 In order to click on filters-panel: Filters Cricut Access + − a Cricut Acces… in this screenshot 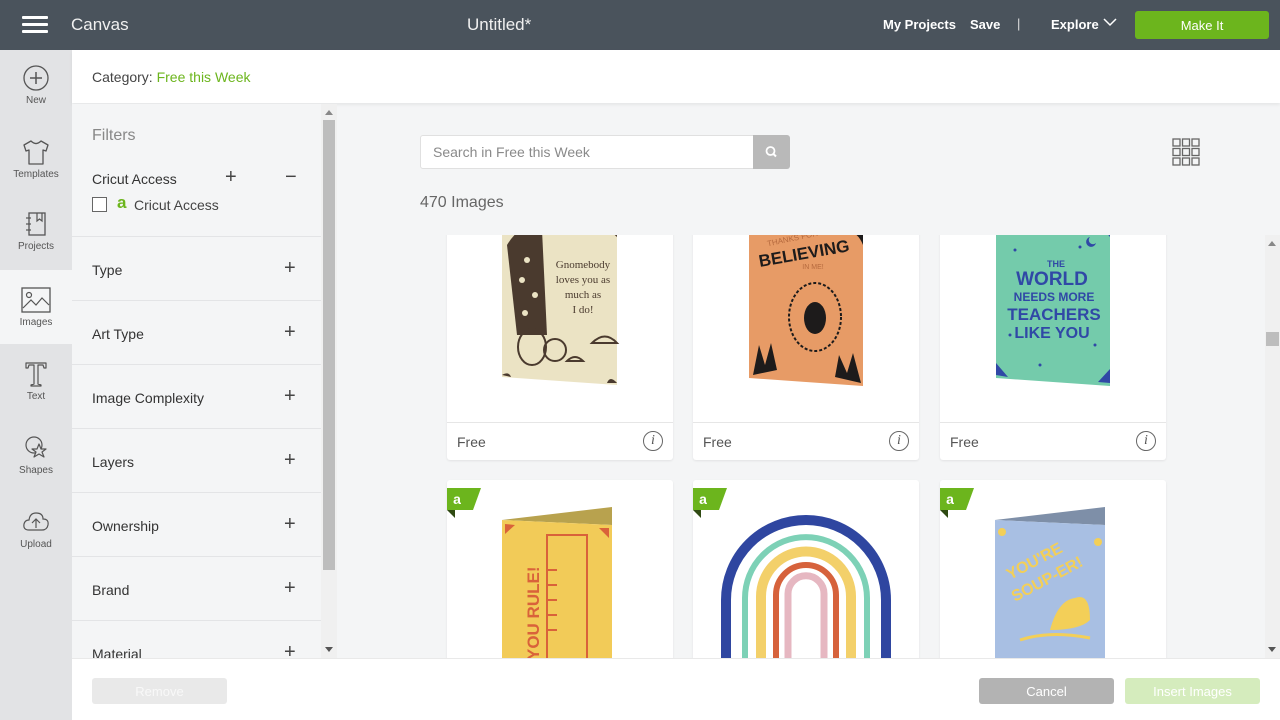, I will do `click(196, 381)`.